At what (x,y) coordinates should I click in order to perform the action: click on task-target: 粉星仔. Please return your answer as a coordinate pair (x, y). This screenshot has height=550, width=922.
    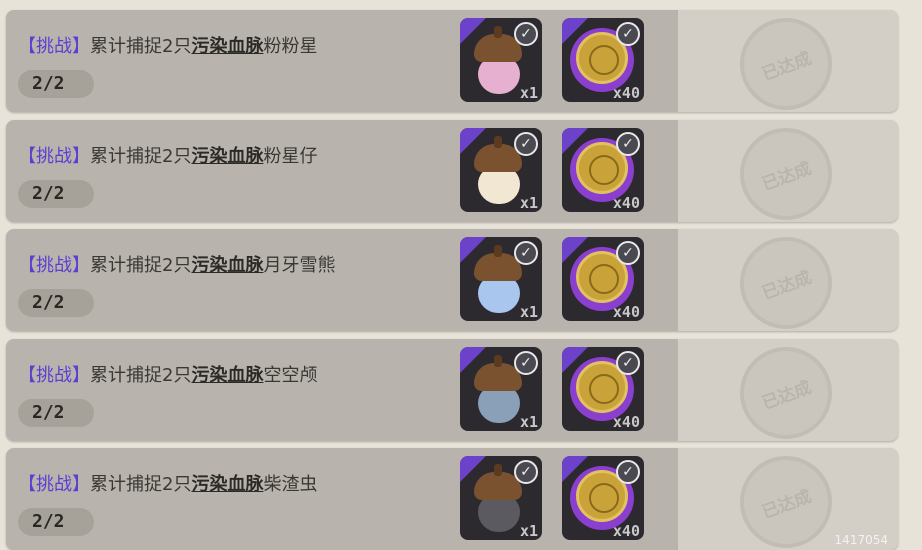
    Looking at the image, I should click on (290, 156).